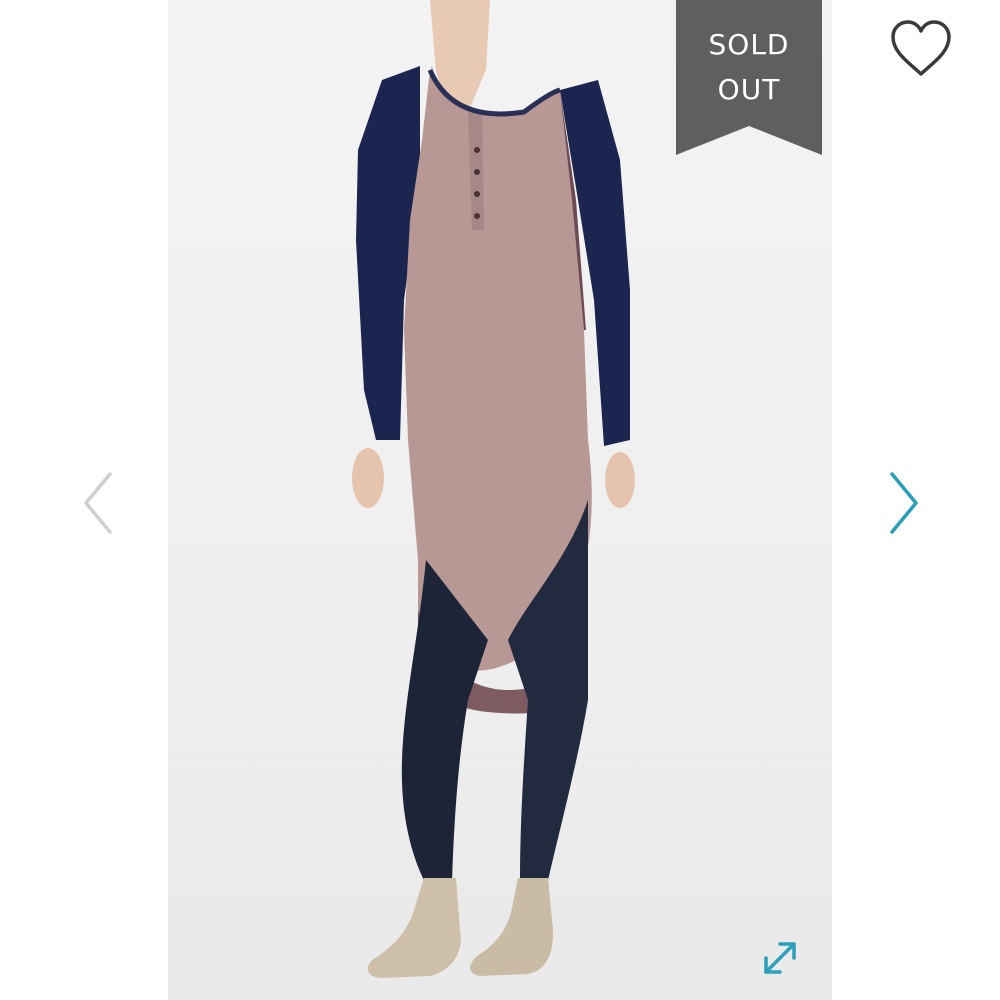  I want to click on sold-out-line-1: SOLD, so click(749, 44).